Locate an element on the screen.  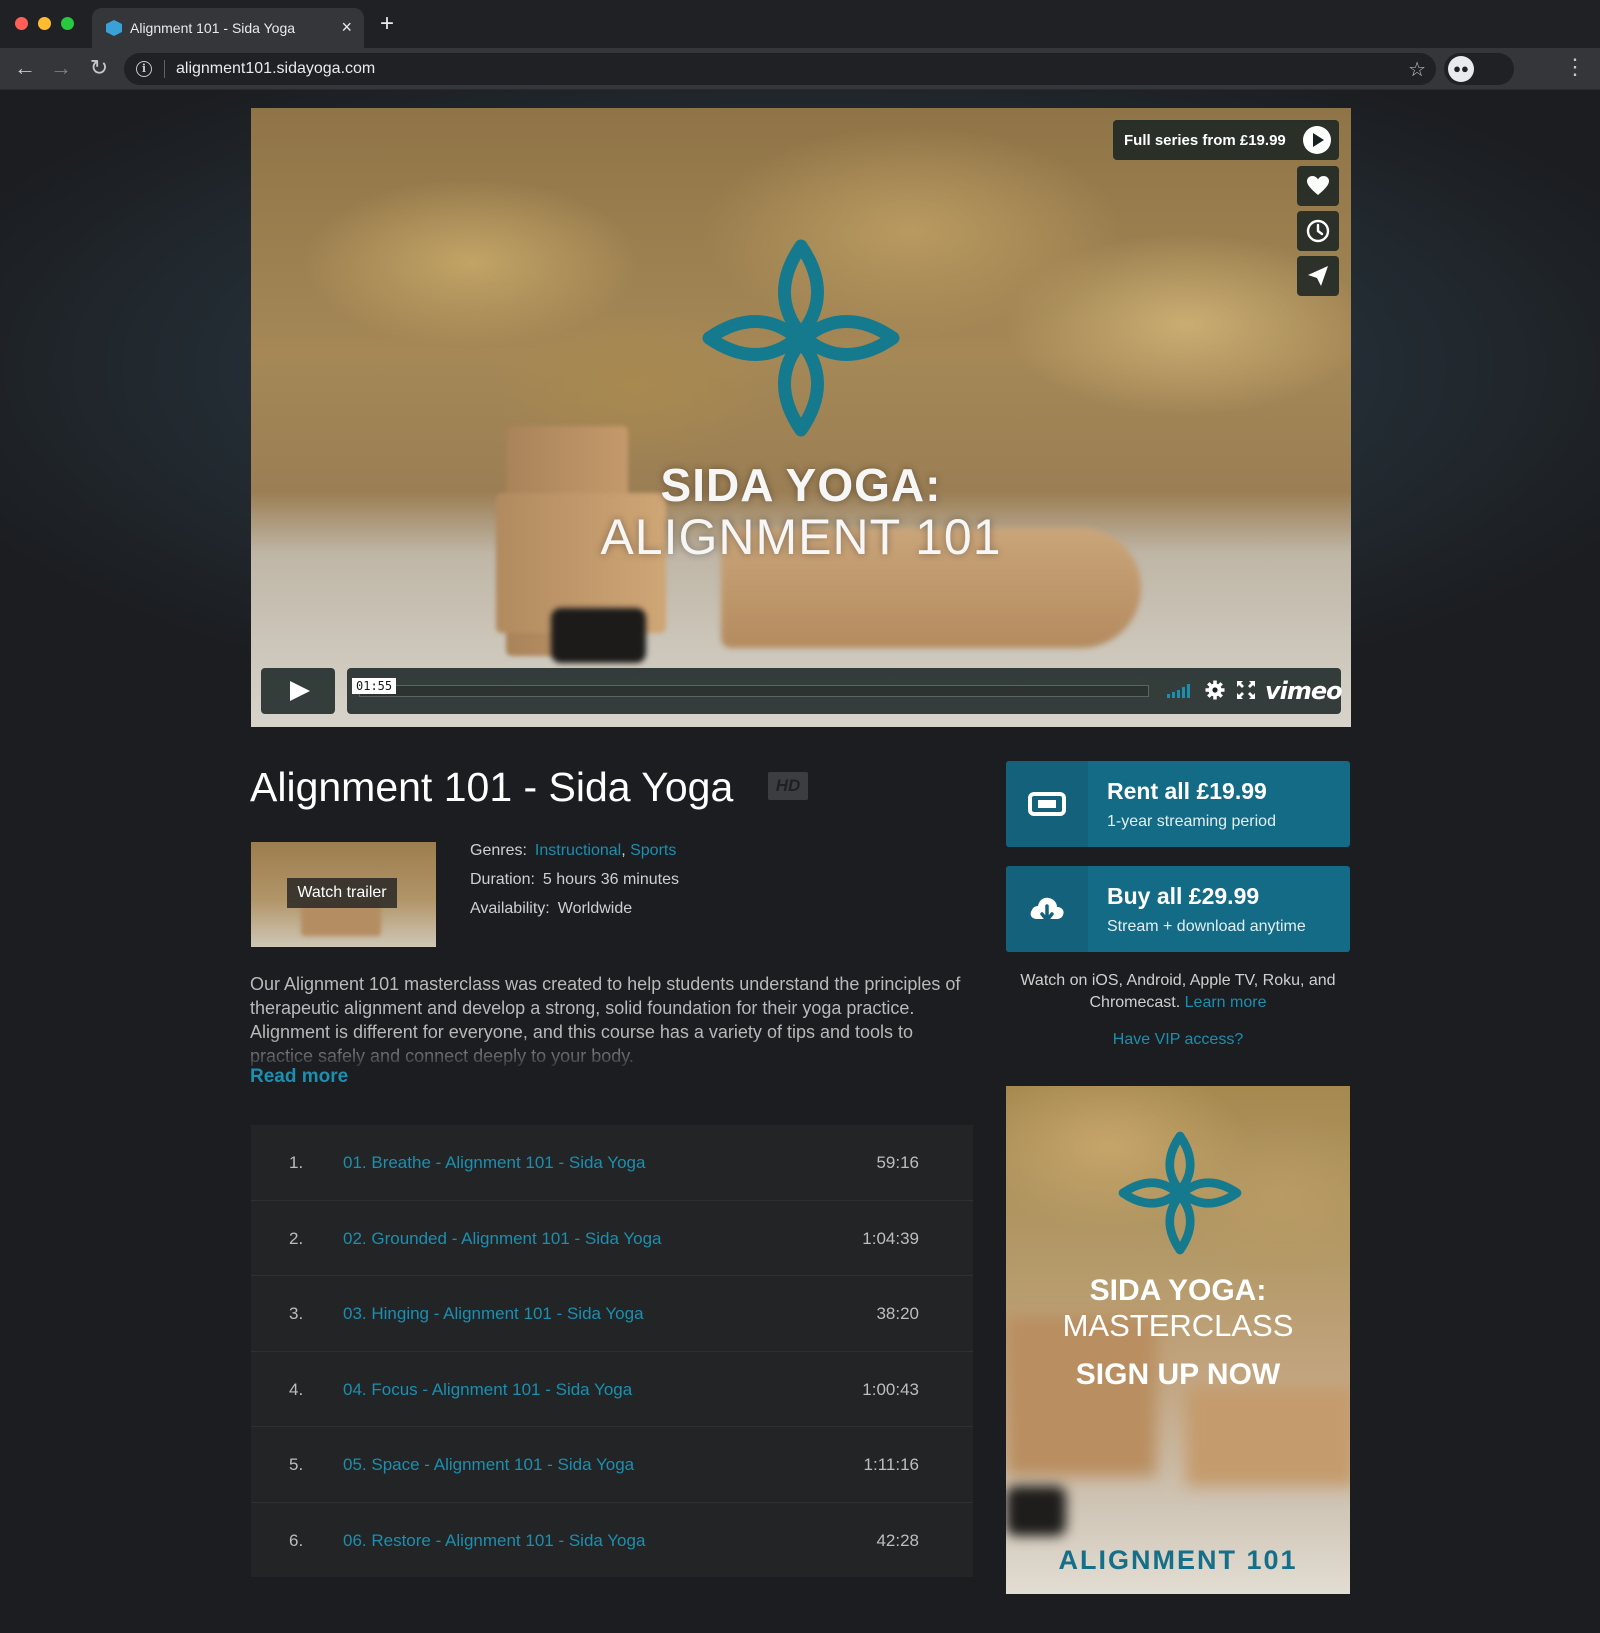
duration-value: 5 hours 36 minutes is located at coordinates (610, 879).